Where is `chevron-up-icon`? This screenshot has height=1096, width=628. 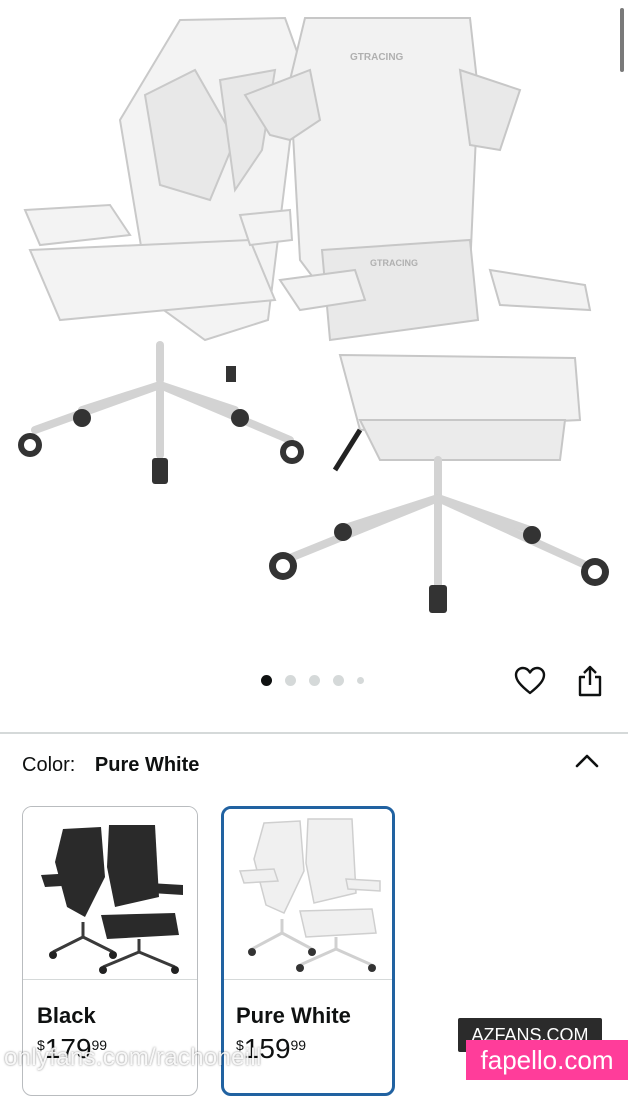
chevron-up-icon is located at coordinates (587, 761).